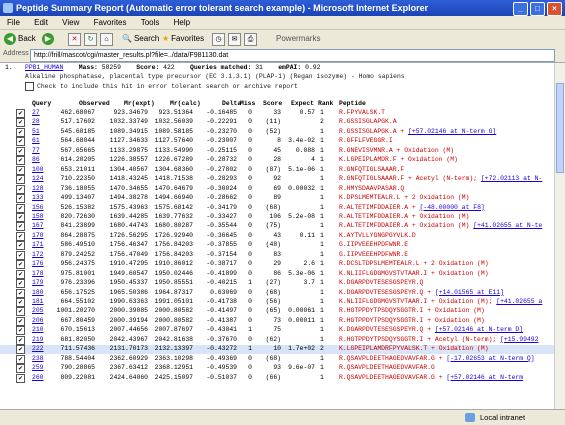 The height and width of the screenshot is (425, 565). What do you see at coordinates (479, 329) in the screenshot?
I see `modification-link: [+57.02146 at N-term D]` at bounding box center [479, 329].